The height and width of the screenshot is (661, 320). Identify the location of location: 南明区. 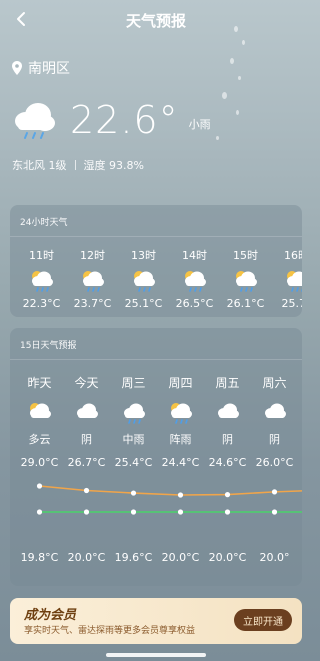
(41, 68).